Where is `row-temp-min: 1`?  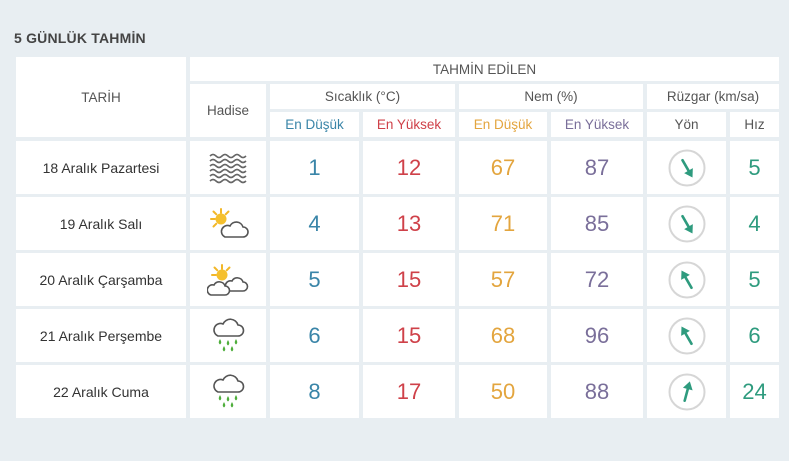 row-temp-min: 1 is located at coordinates (314, 167).